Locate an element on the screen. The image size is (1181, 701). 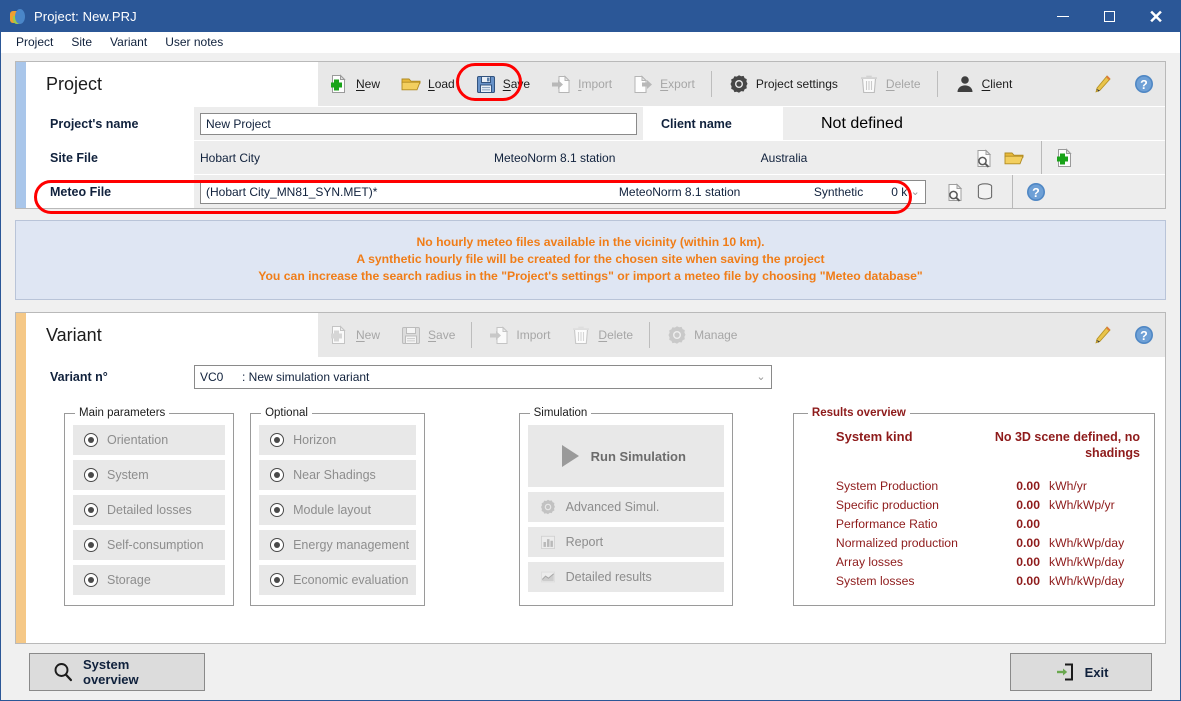
site-new-file-icon is located at coordinates (1065, 158).